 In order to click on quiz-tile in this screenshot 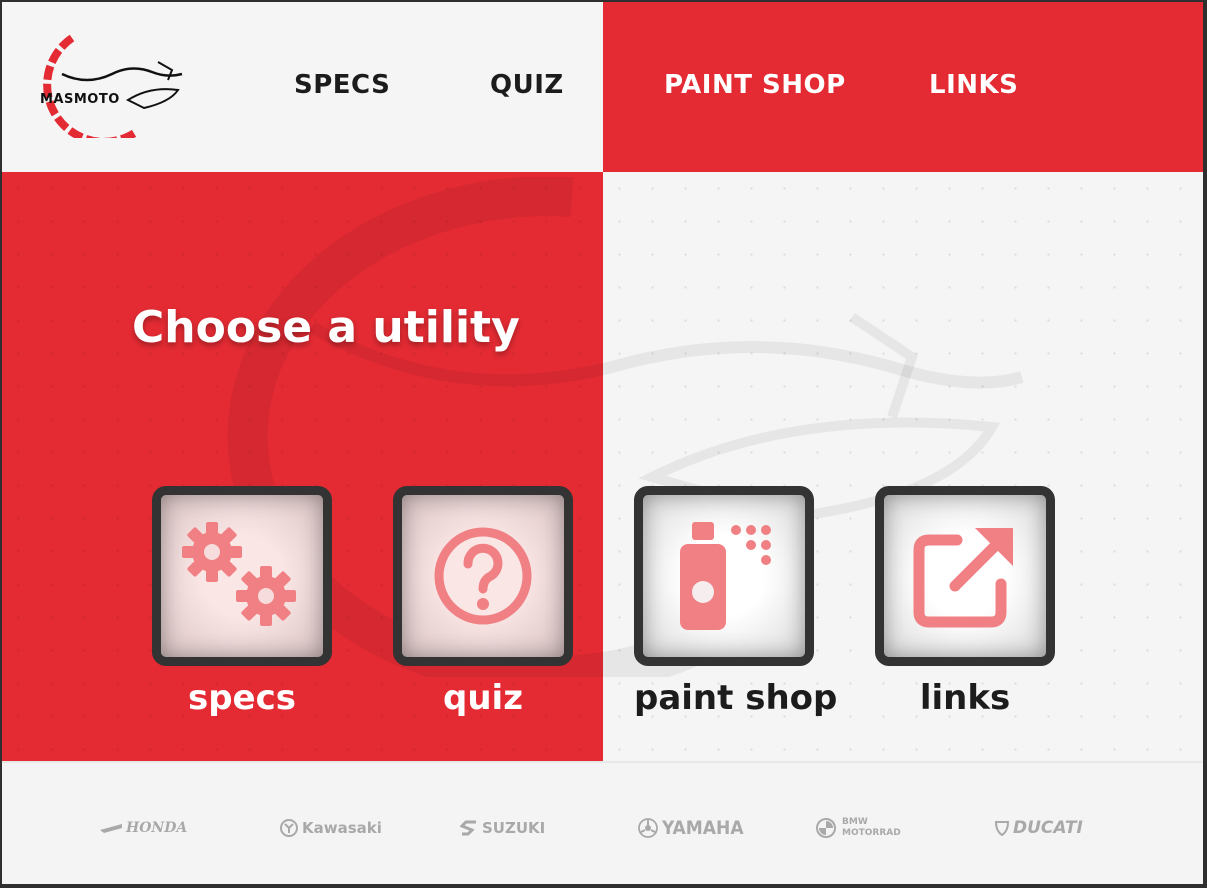, I will do `click(483, 576)`.